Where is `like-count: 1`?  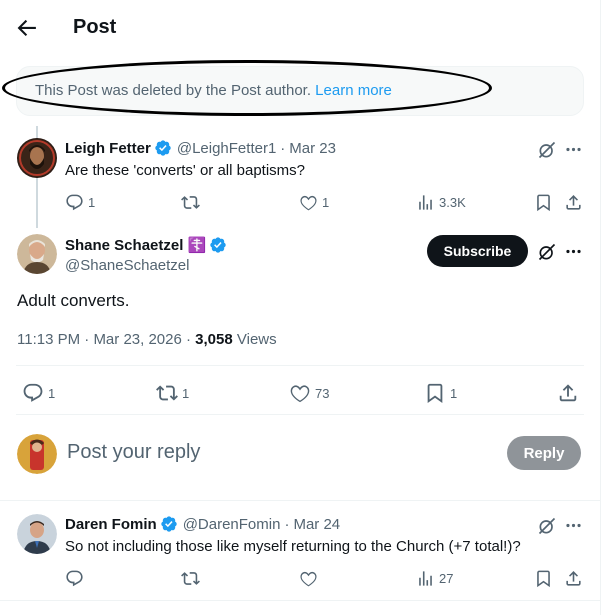 like-count: 1 is located at coordinates (326, 202).